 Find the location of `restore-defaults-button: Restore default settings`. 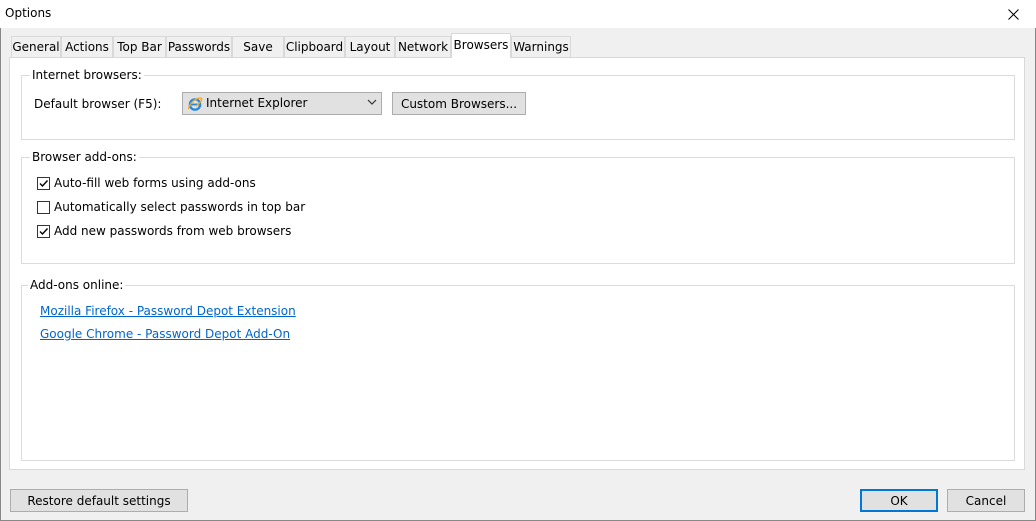

restore-defaults-button: Restore default settings is located at coordinates (99, 500).